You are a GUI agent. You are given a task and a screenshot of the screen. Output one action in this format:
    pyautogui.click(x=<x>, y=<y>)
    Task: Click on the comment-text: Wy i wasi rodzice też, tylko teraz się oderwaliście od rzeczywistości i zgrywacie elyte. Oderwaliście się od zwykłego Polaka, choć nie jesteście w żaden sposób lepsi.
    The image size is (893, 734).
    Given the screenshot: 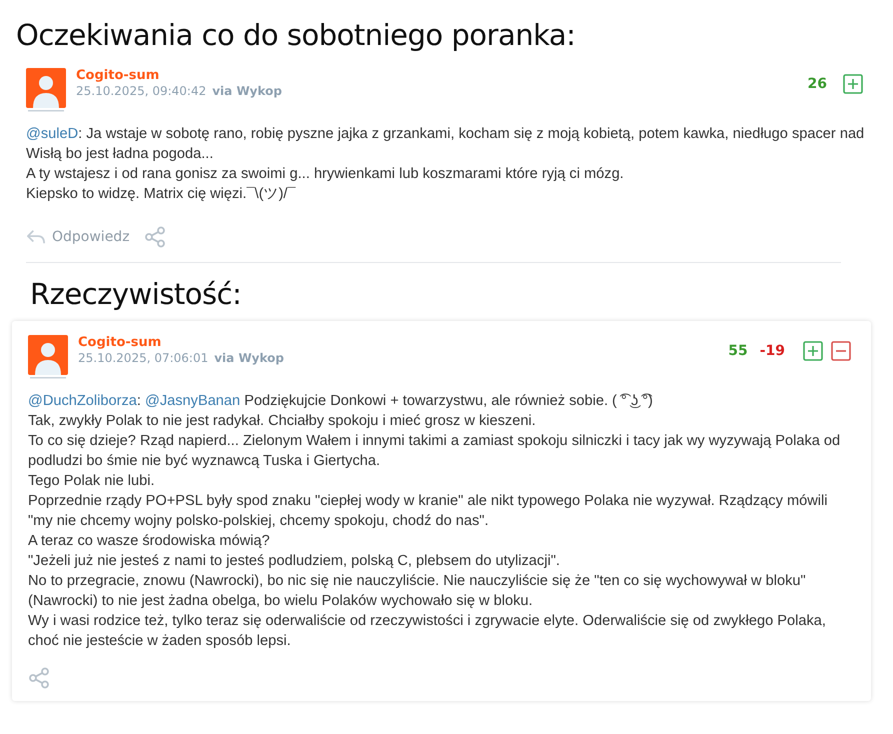 What is the action you would take?
    pyautogui.click(x=427, y=631)
    